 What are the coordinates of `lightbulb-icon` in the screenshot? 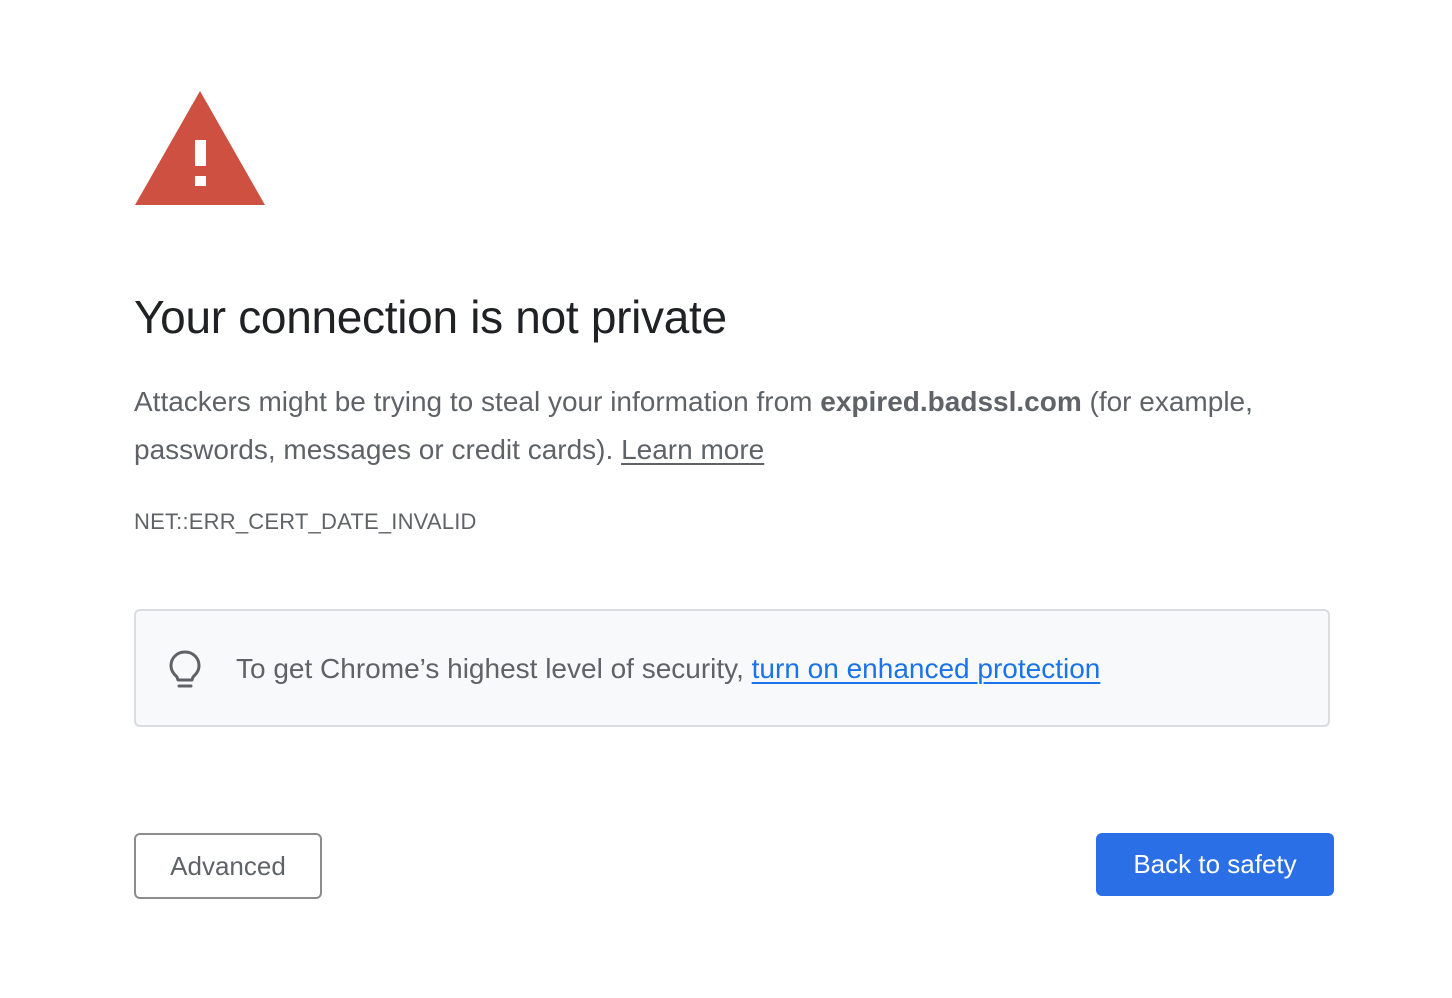 It's located at (185, 669).